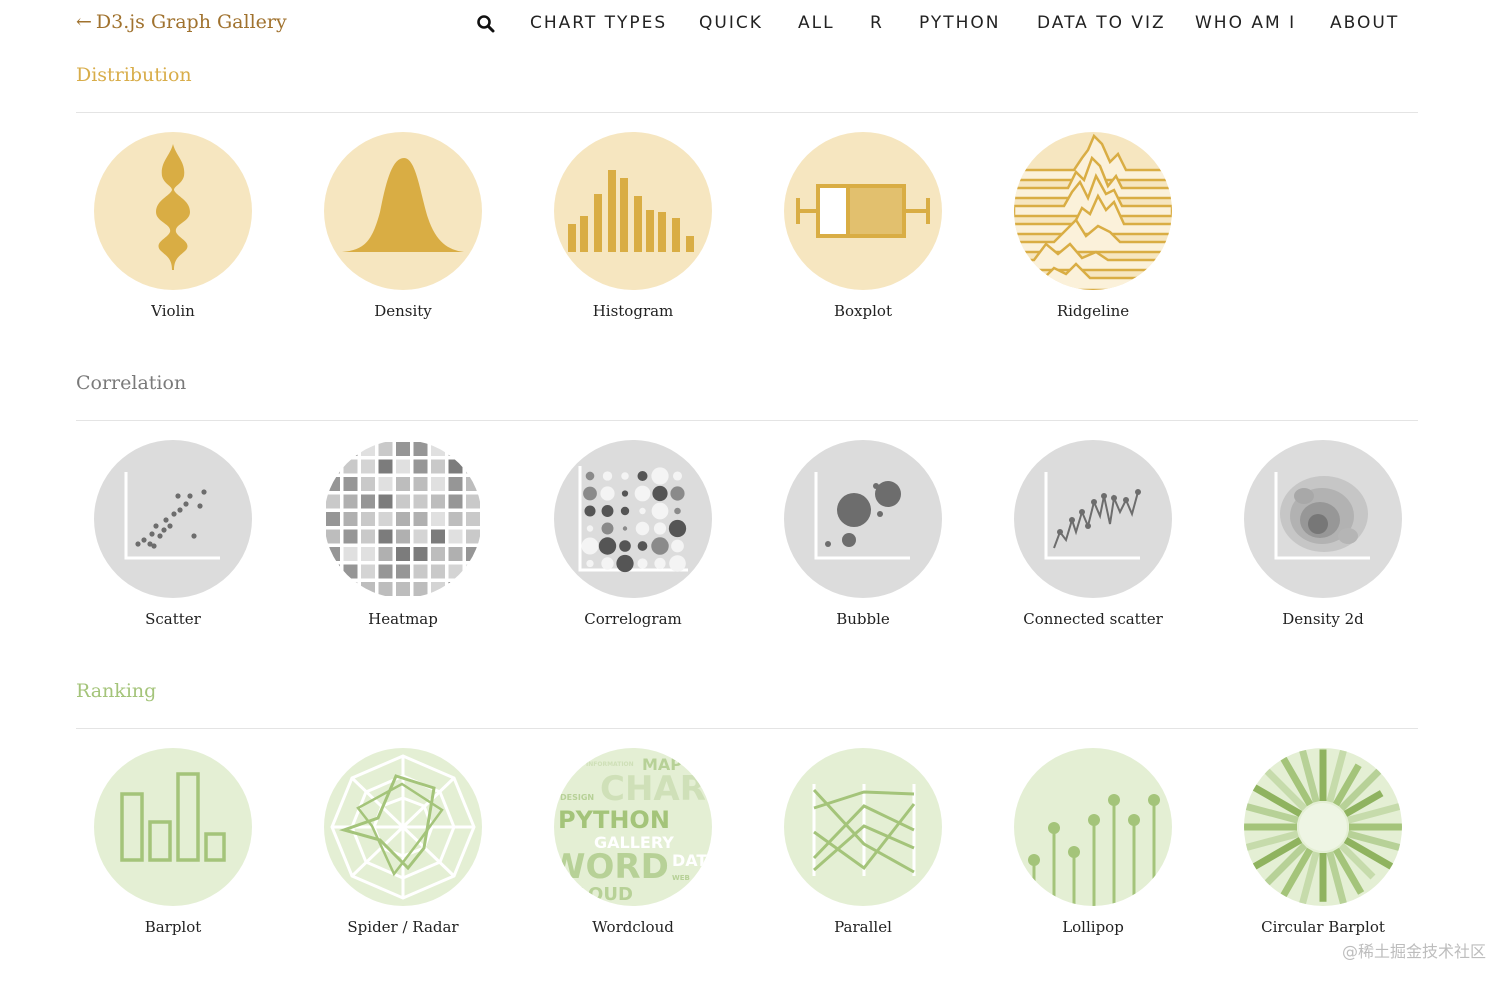 The image size is (1512, 985). I want to click on nav-data-to-viz: DATA TO VIZ, so click(1101, 23).